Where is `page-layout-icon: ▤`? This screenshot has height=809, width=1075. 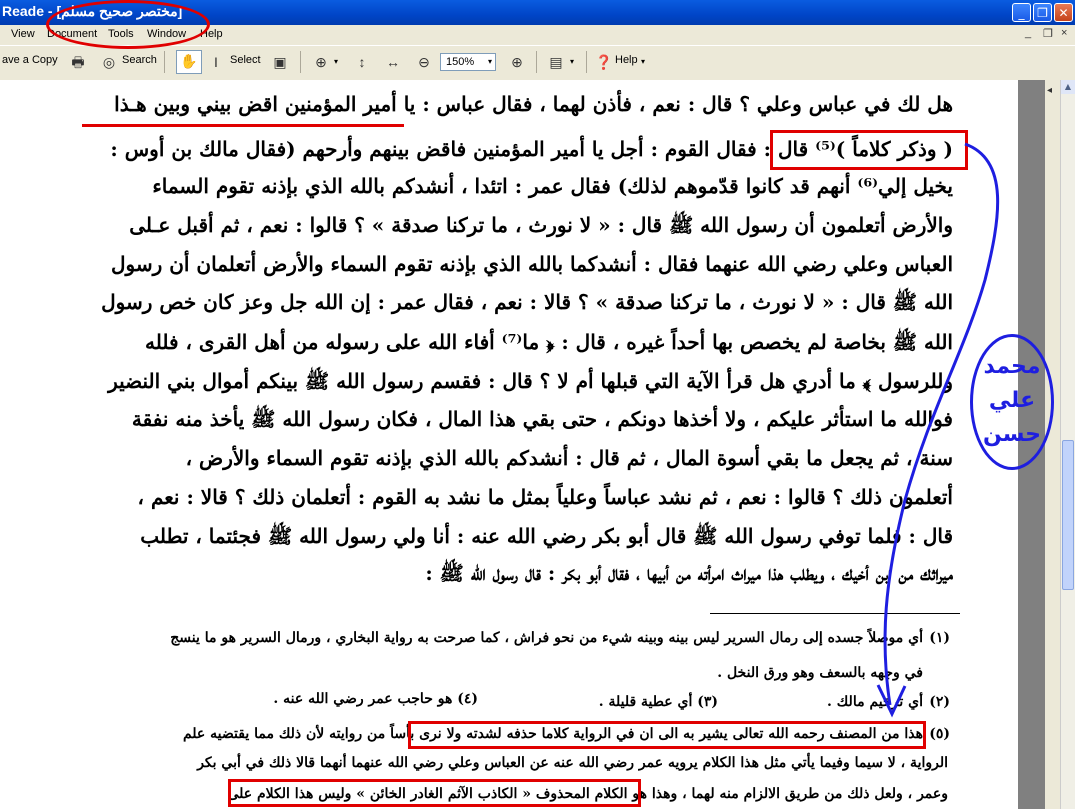
page-layout-icon: ▤ is located at coordinates (556, 62).